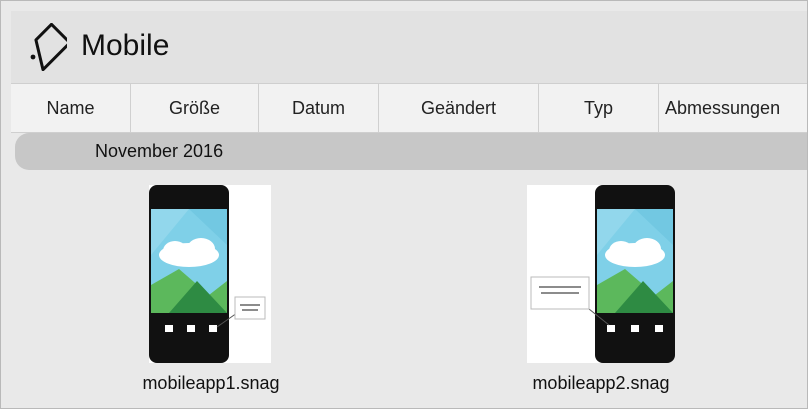 This screenshot has width=808, height=409. What do you see at coordinates (195, 108) in the screenshot?
I see `column-size: Größe` at bounding box center [195, 108].